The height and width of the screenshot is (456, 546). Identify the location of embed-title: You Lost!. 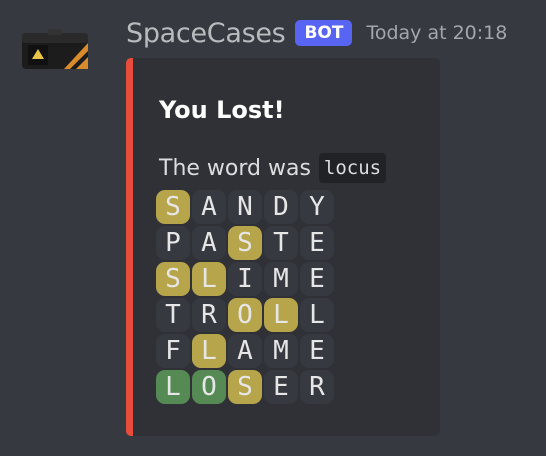
(222, 110).